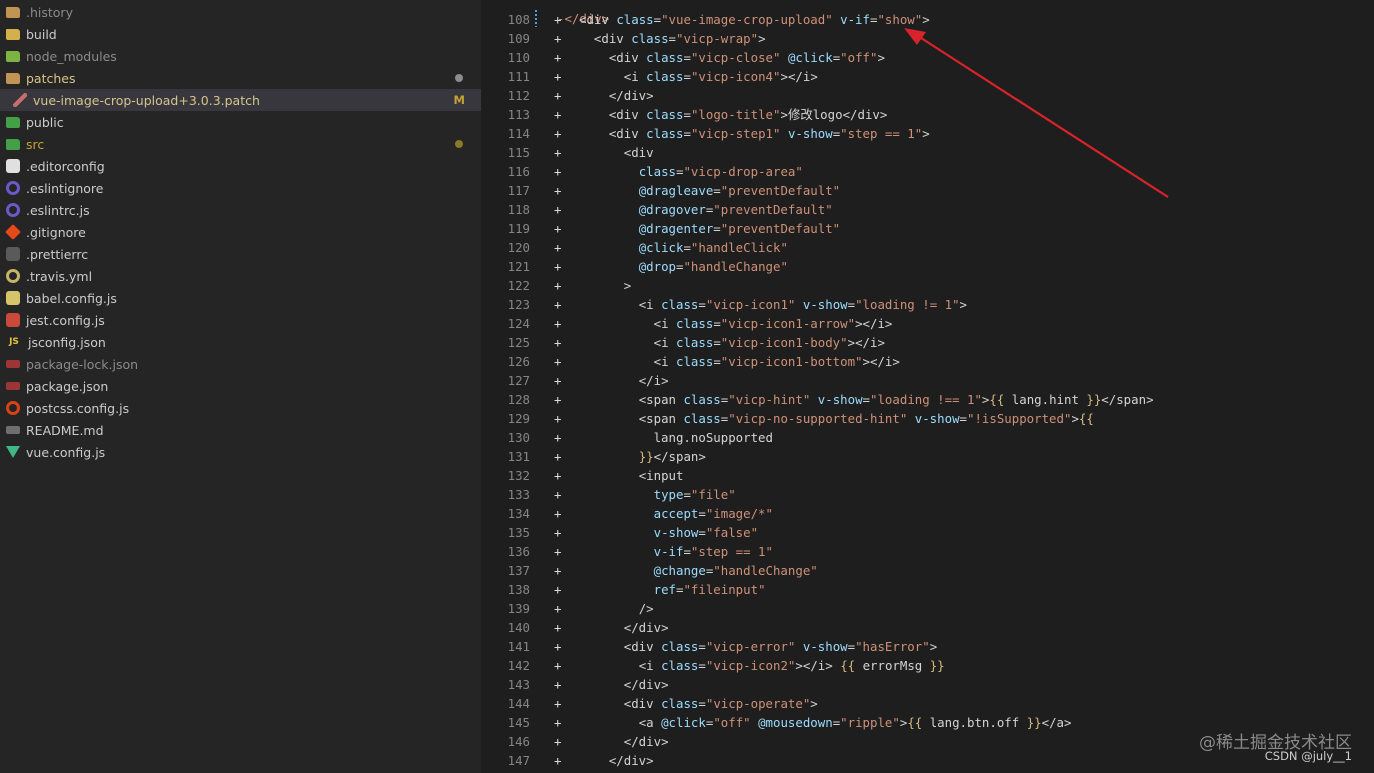 This screenshot has height=773, width=1374. I want to click on explorer-item: babel.config.js, so click(240, 298).